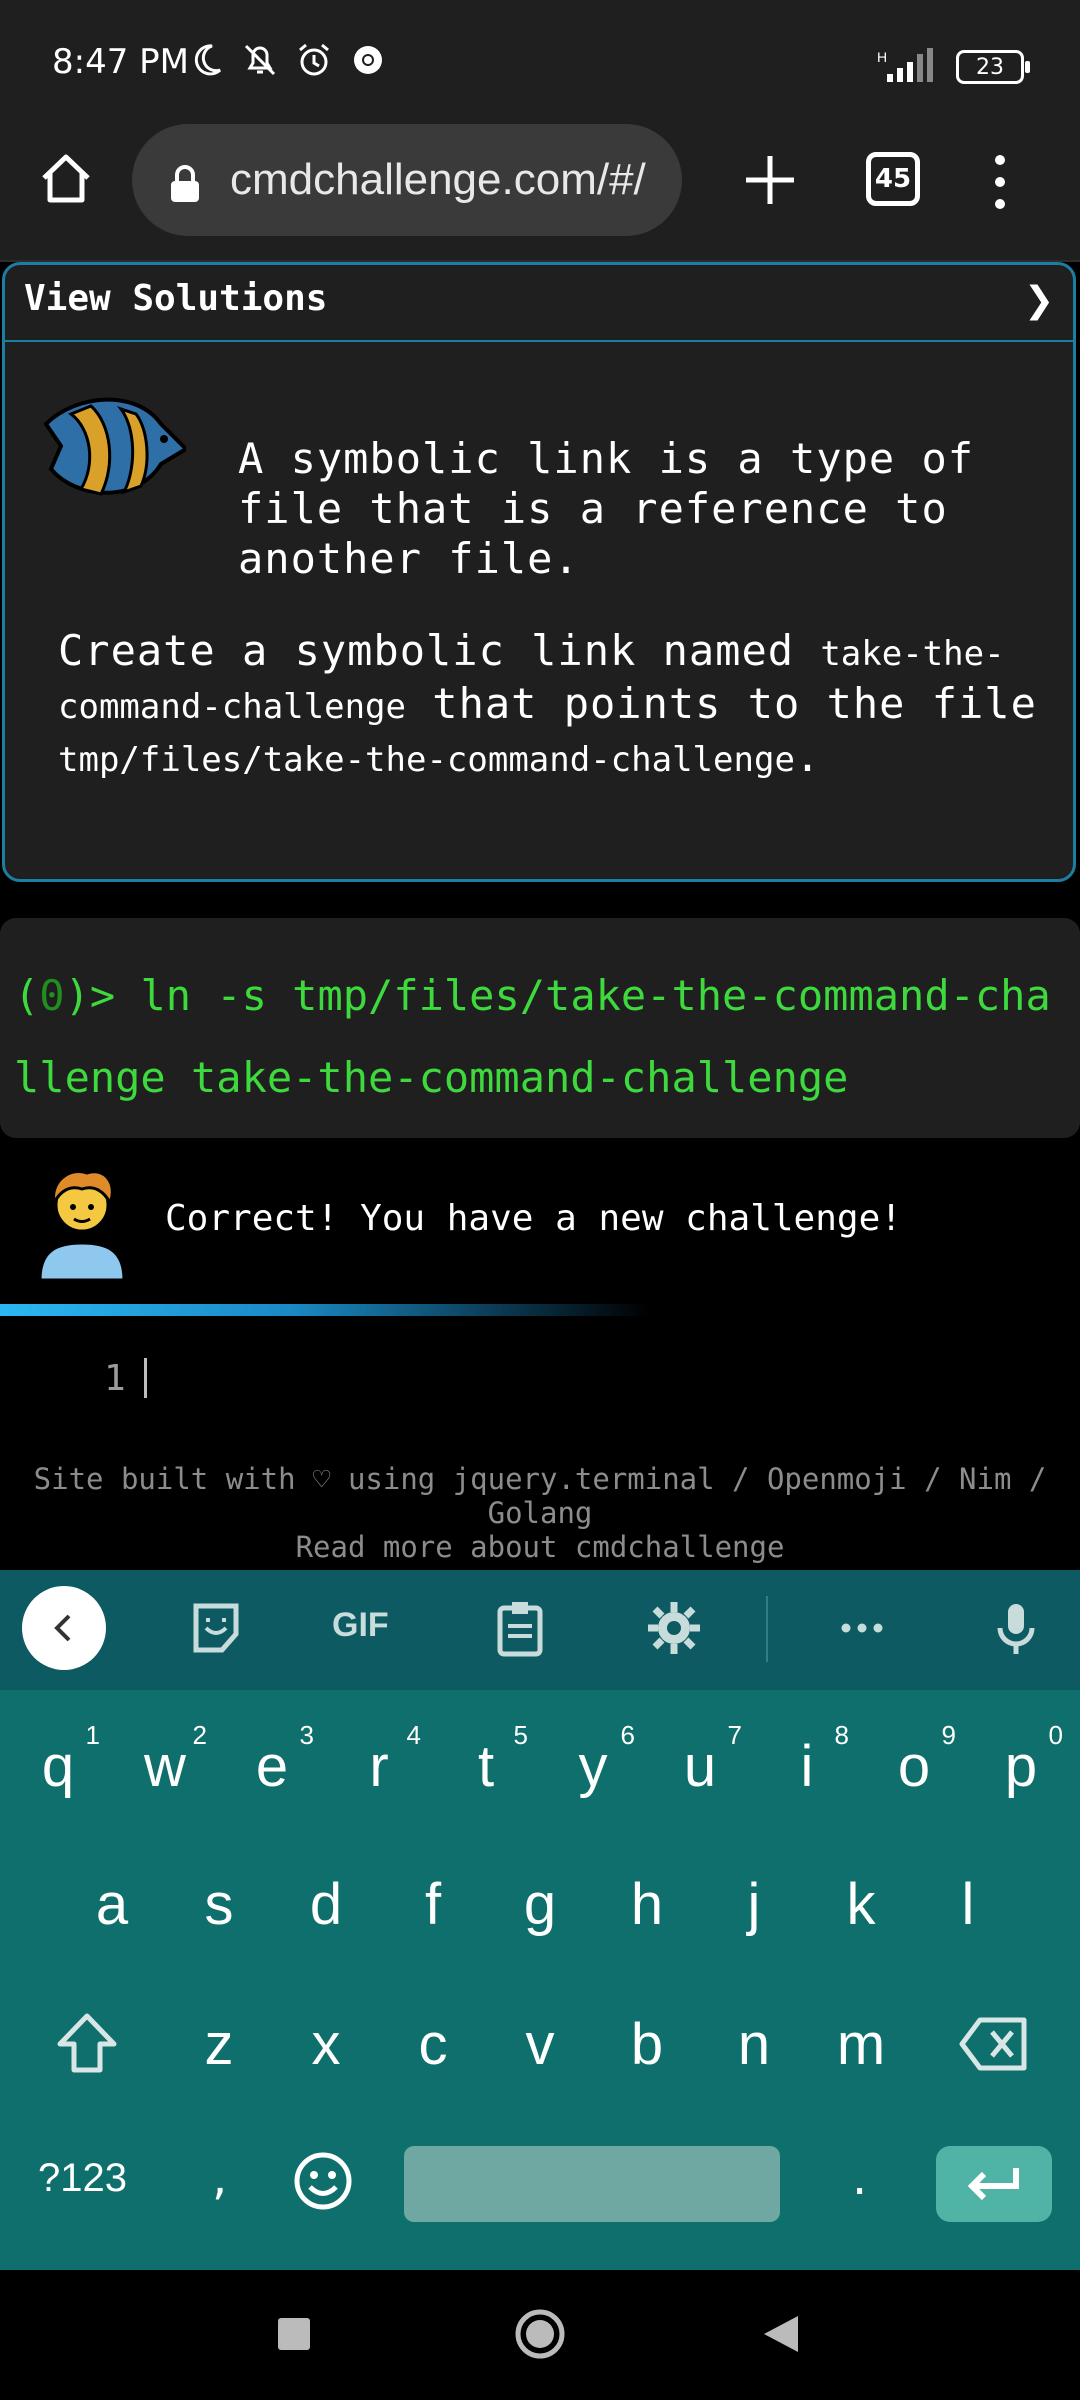 Image resolution: width=1080 pixels, height=2400 pixels. Describe the element at coordinates (27, 995) in the screenshot. I see `prompt-paren: (` at that location.